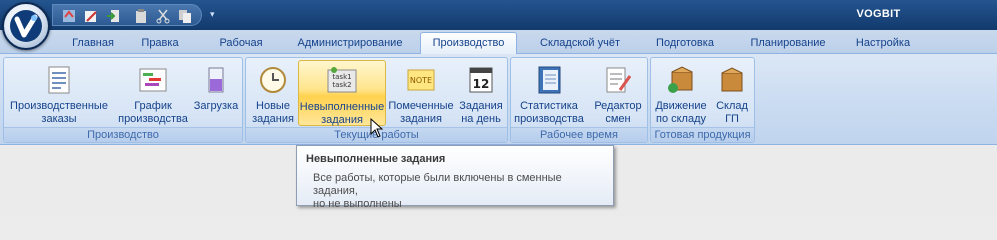 Image resolution: width=997 pixels, height=240 pixels. What do you see at coordinates (481, 112) in the screenshot?
I see `daily-tasks-label: Задания на день` at bounding box center [481, 112].